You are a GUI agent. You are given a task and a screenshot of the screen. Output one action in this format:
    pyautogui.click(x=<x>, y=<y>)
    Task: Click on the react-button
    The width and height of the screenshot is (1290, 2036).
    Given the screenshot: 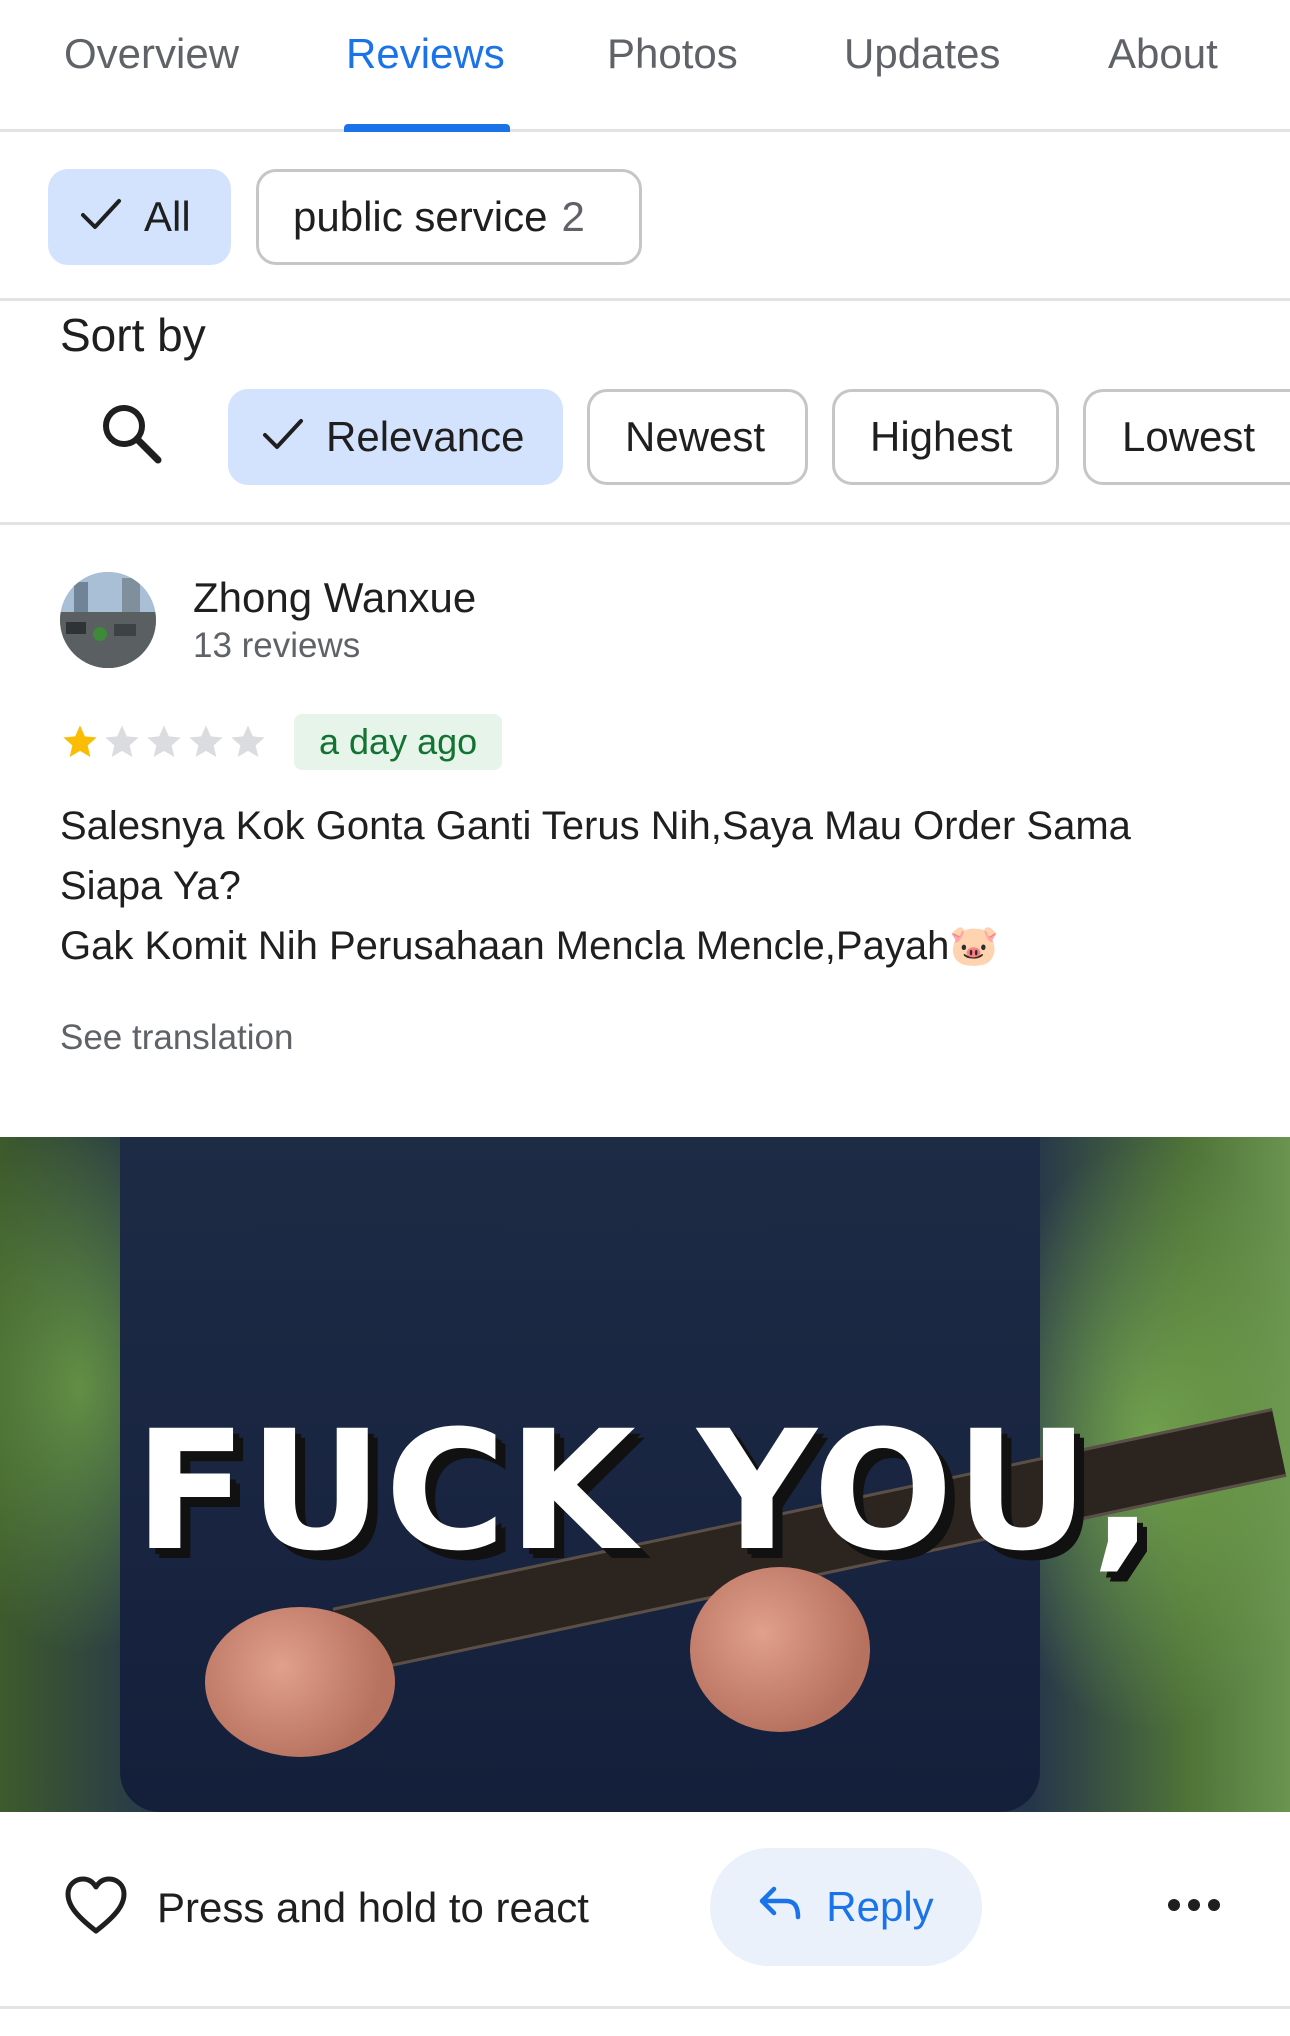 What is the action you would take?
    pyautogui.click(x=96, y=1906)
    